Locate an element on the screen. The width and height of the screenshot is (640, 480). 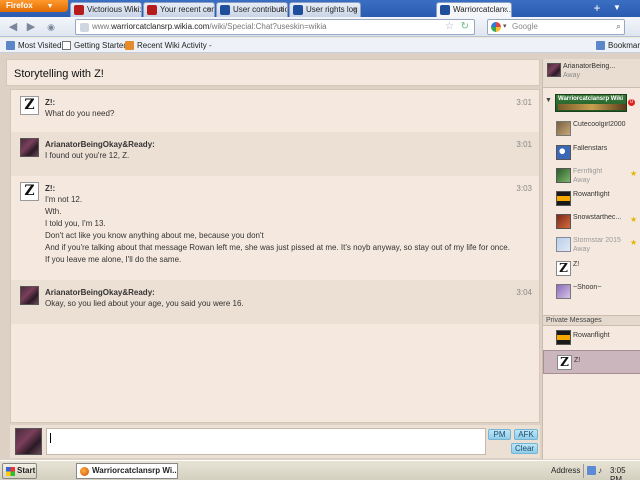
afk-button: AFK is located at coordinates (526, 434).